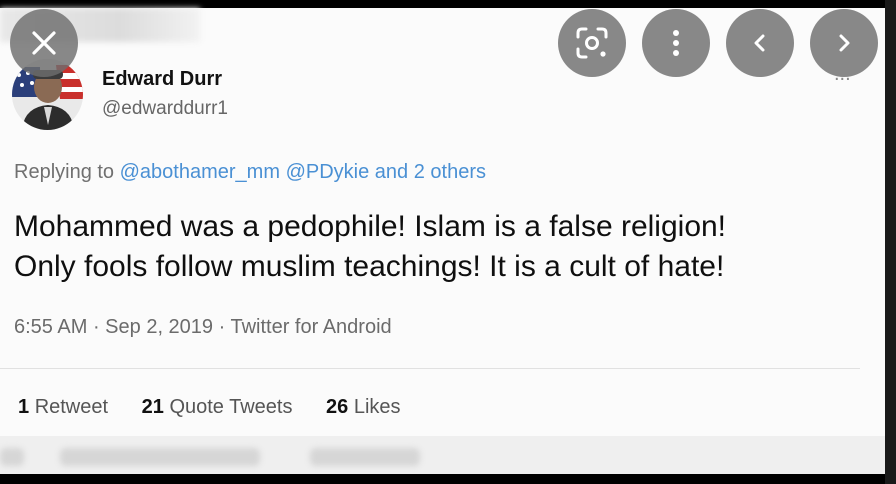 The width and height of the screenshot is (896, 484). Describe the element at coordinates (430, 368) in the screenshot. I see `divider` at that location.